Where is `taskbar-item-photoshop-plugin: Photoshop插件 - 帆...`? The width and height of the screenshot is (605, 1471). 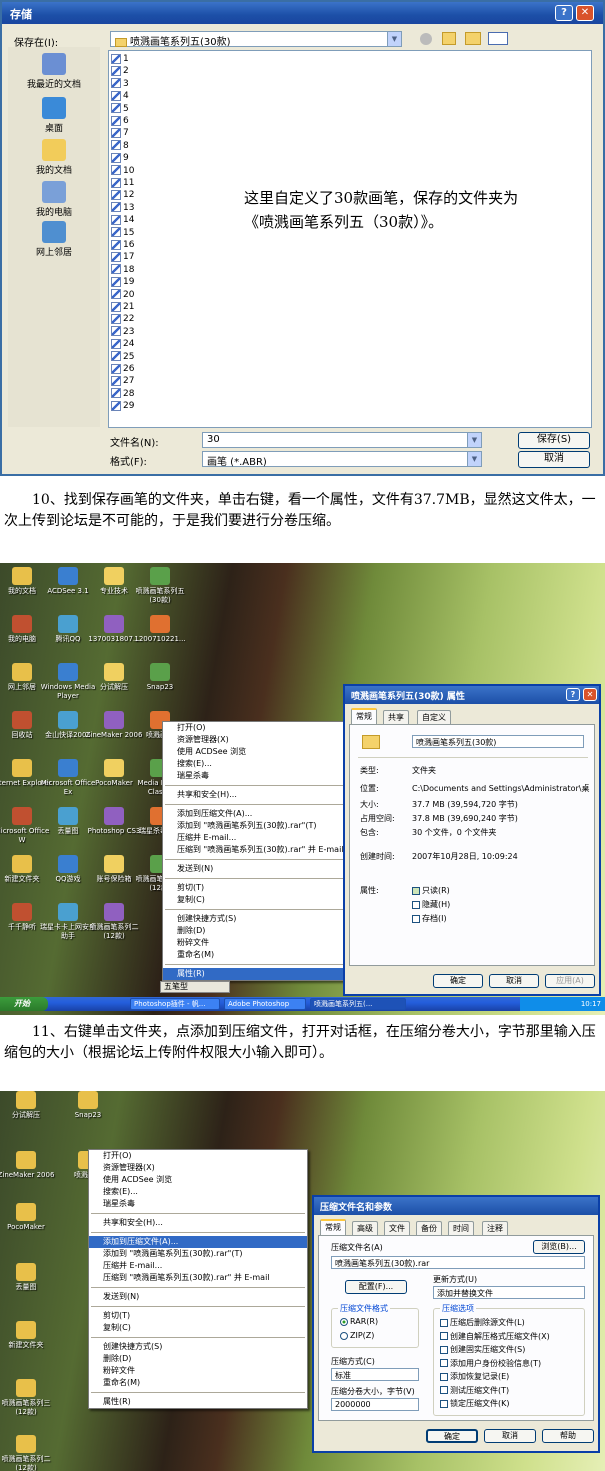
taskbar-item-photoshop-plugin: Photoshop插件 - 帆... is located at coordinates (175, 1004).